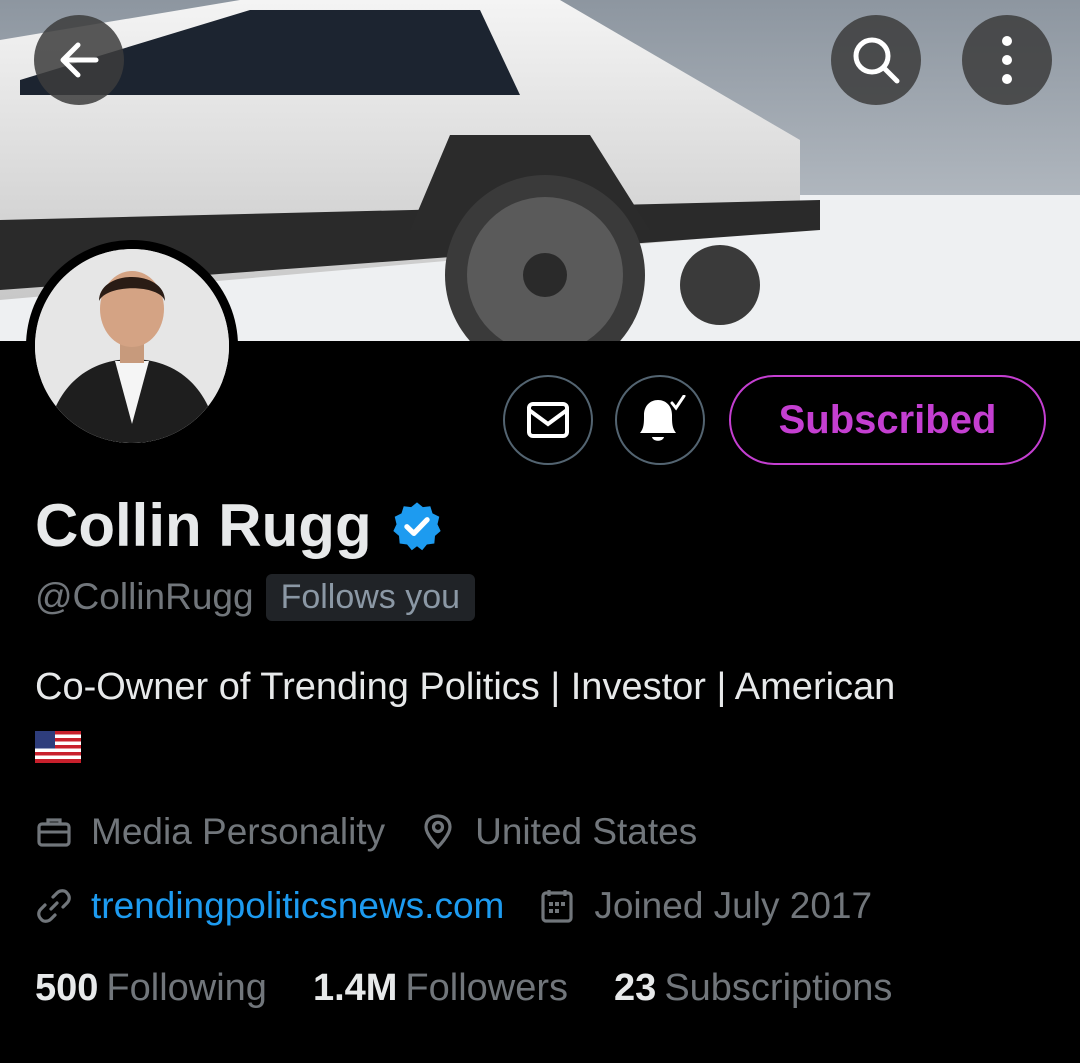 The height and width of the screenshot is (1063, 1080). What do you see at coordinates (186, 988) in the screenshot?
I see `following-label: Following` at bounding box center [186, 988].